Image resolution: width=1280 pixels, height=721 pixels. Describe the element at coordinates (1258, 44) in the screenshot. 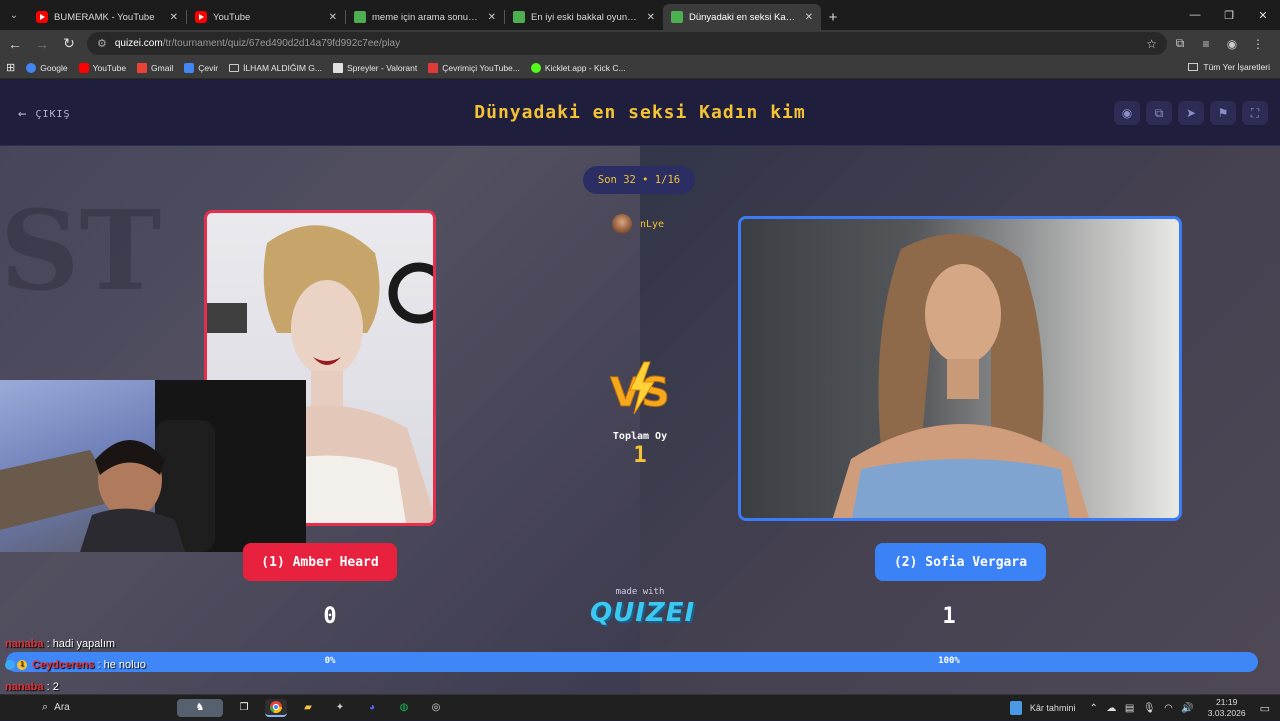

I see `browser-menu-icon: ⋮` at that location.